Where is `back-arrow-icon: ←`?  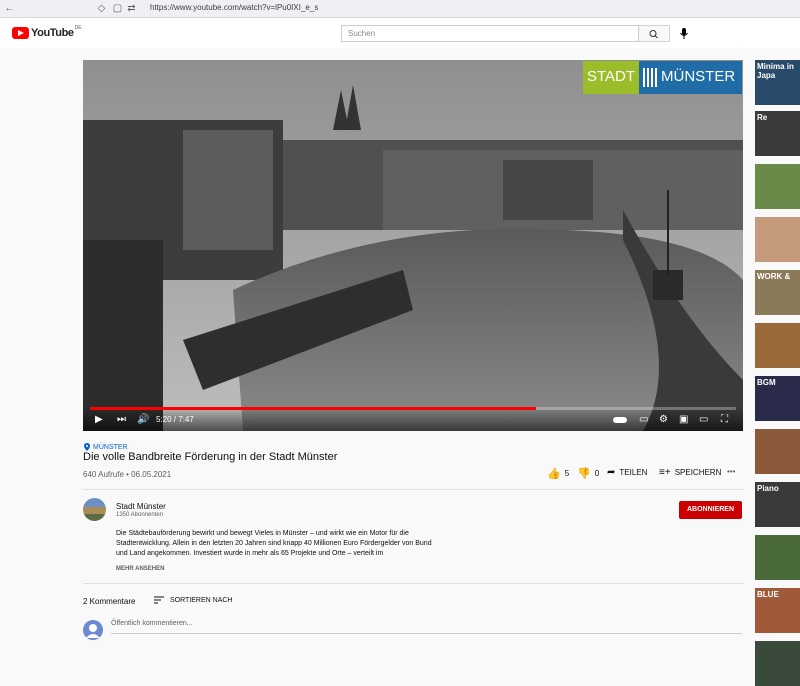
back-arrow-icon: ← is located at coordinates (9, 8).